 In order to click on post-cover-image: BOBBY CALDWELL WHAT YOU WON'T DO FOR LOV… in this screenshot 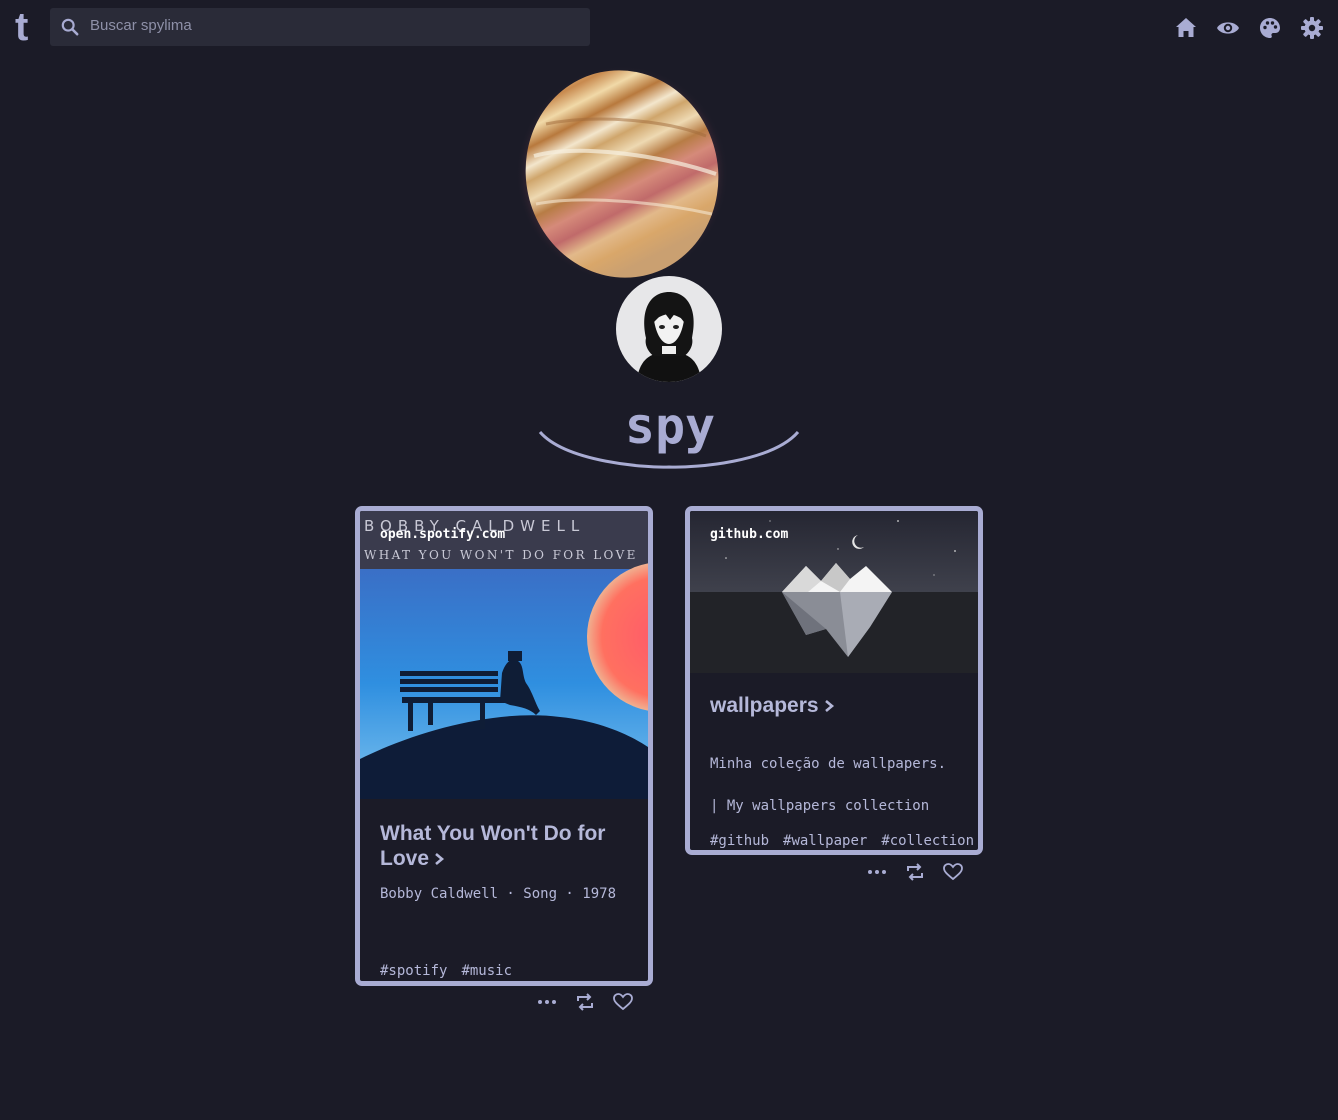, I will do `click(504, 655)`.